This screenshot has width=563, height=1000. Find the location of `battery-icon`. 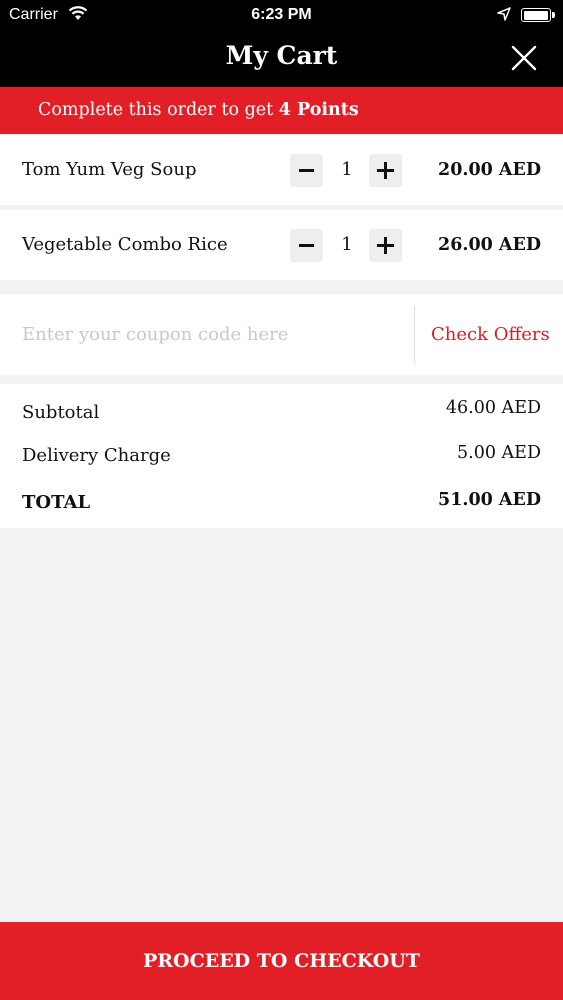

battery-icon is located at coordinates (538, 15).